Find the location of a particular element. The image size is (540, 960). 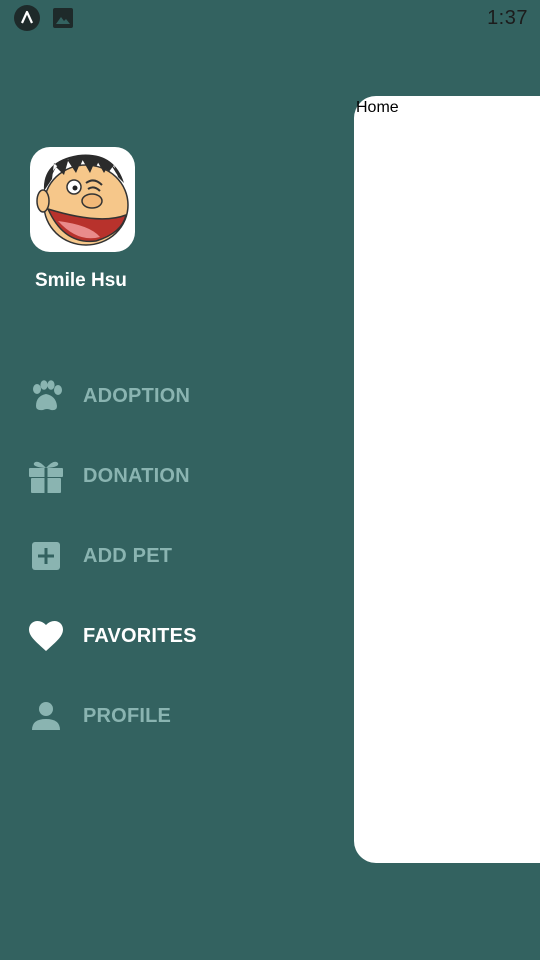

nav-item-profile: PROFILE is located at coordinates (170, 716).